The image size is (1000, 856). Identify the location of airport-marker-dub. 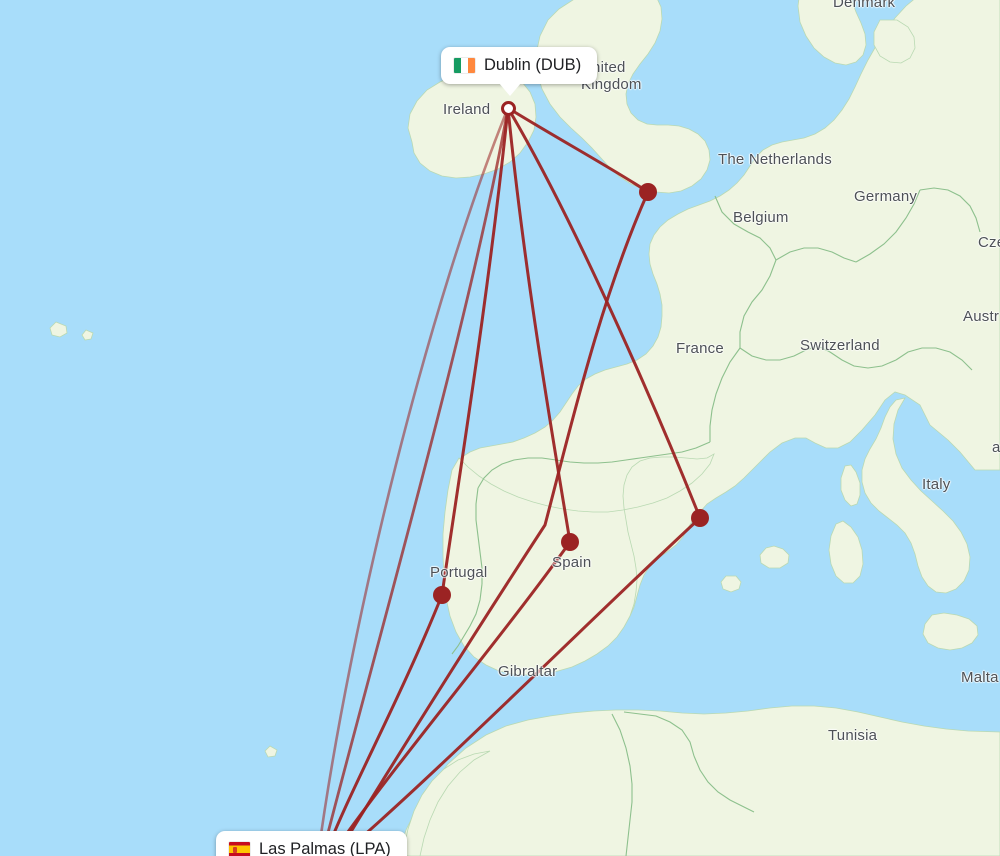
(508, 108).